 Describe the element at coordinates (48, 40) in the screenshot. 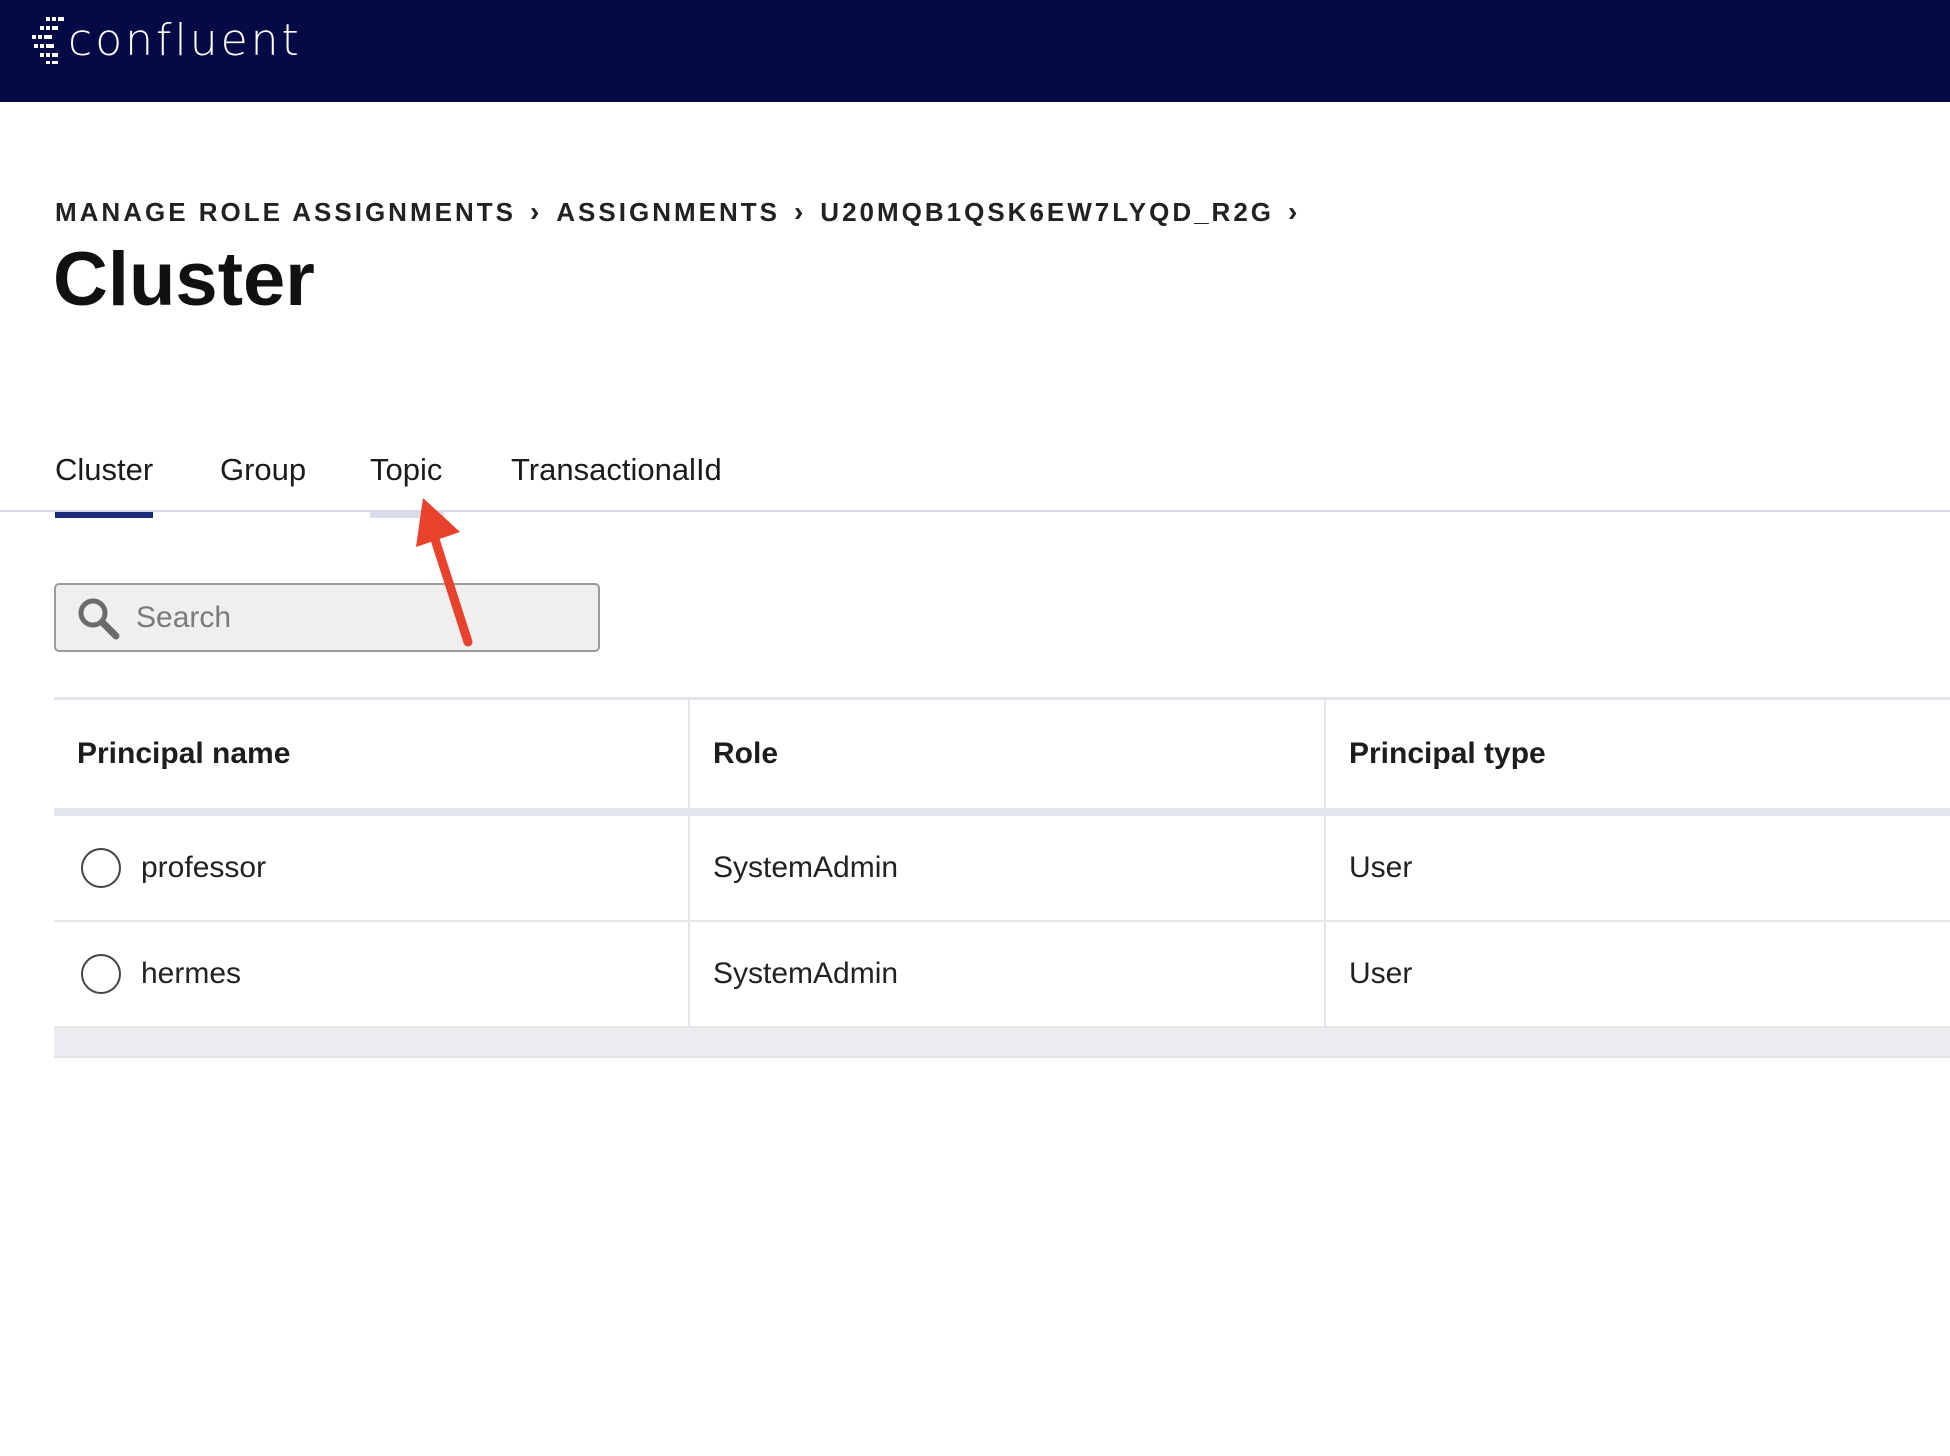

I see `confluent-logo-icon` at that location.